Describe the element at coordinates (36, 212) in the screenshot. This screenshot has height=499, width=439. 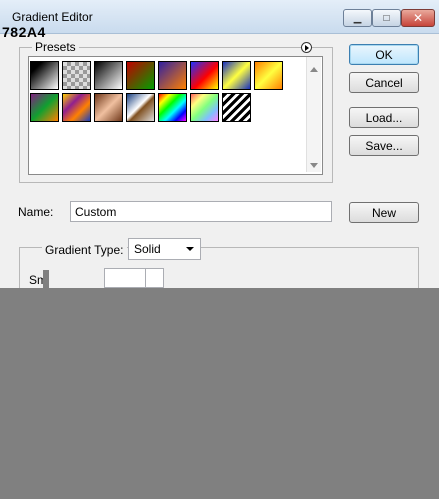
I see `name-label: Name:` at that location.